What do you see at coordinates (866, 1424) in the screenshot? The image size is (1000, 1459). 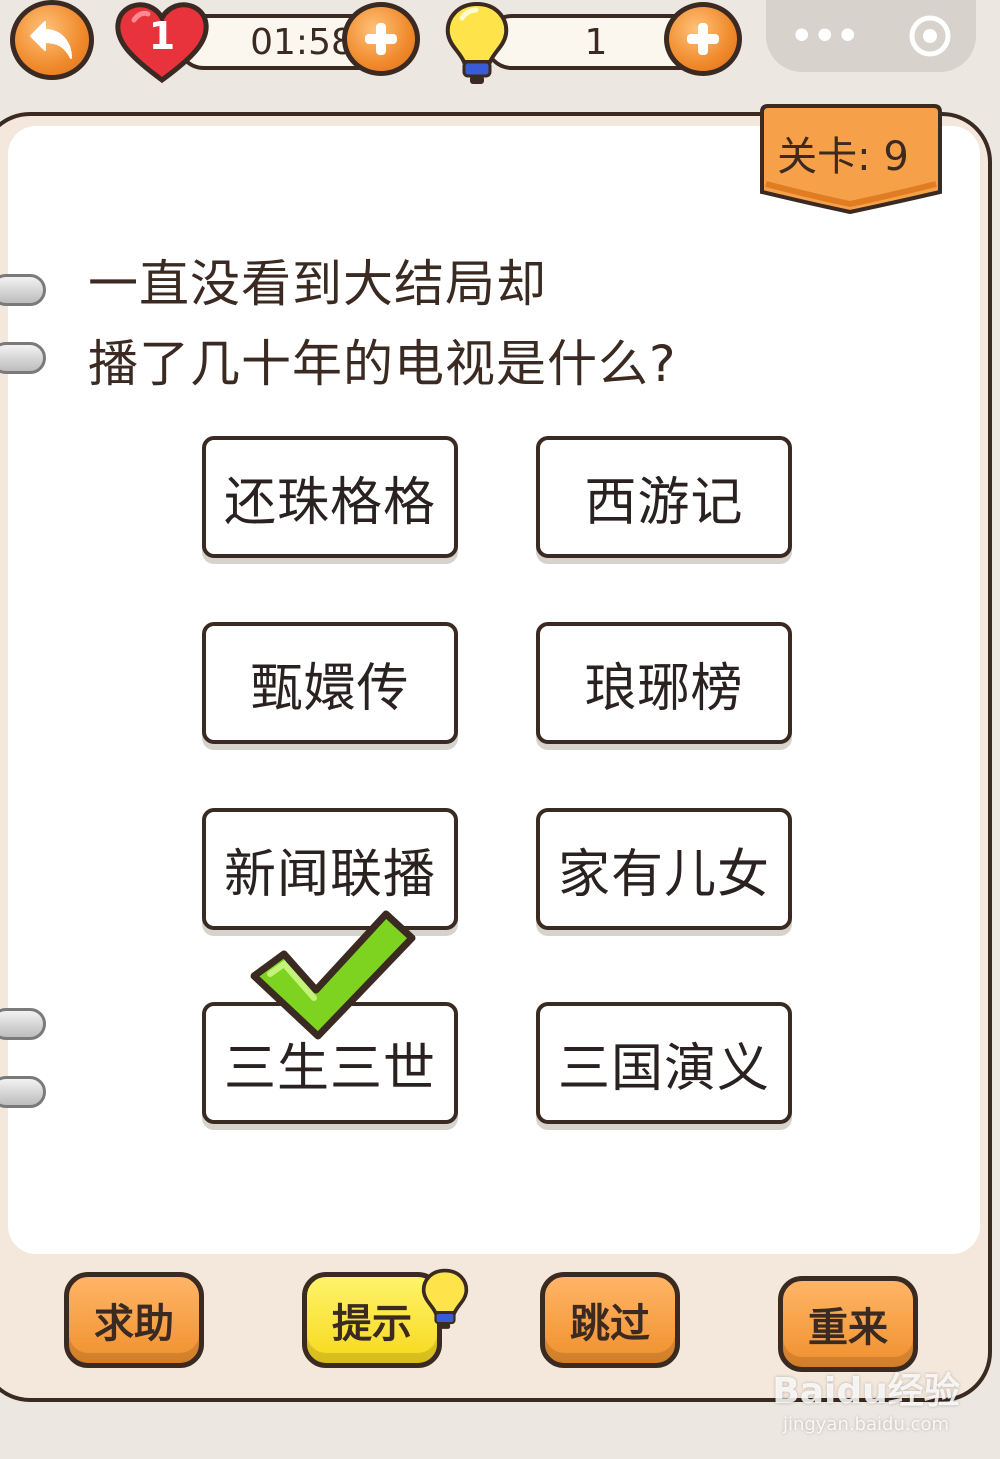 I see `watermark-sub: jingyan.baidu.com` at bounding box center [866, 1424].